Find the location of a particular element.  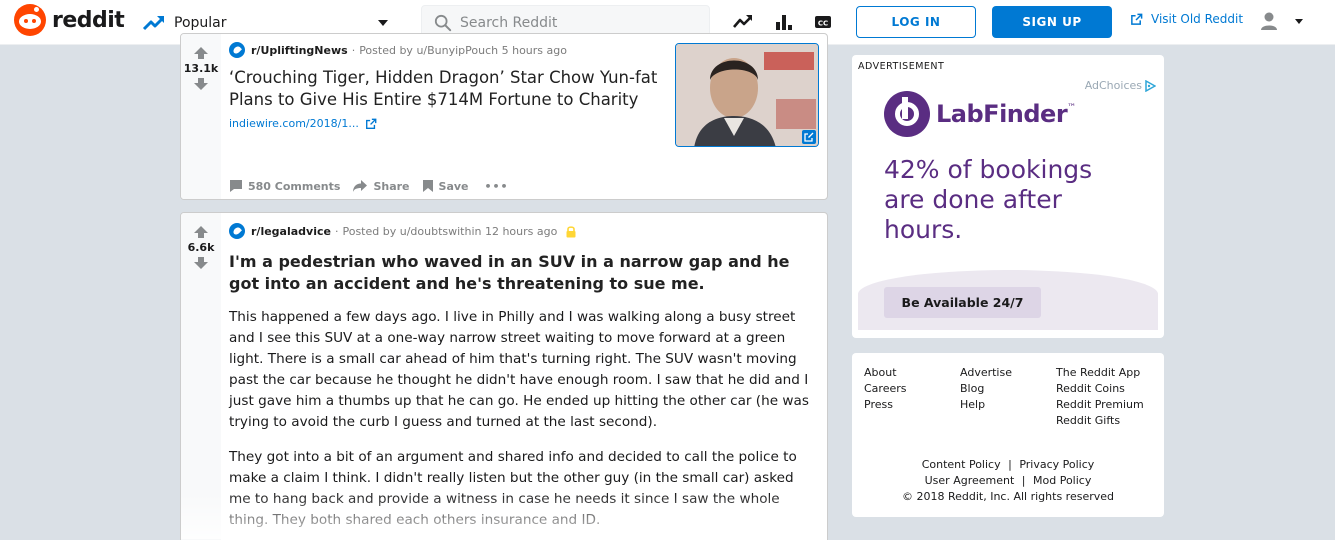

adchoices-icon is located at coordinates (1150, 85).